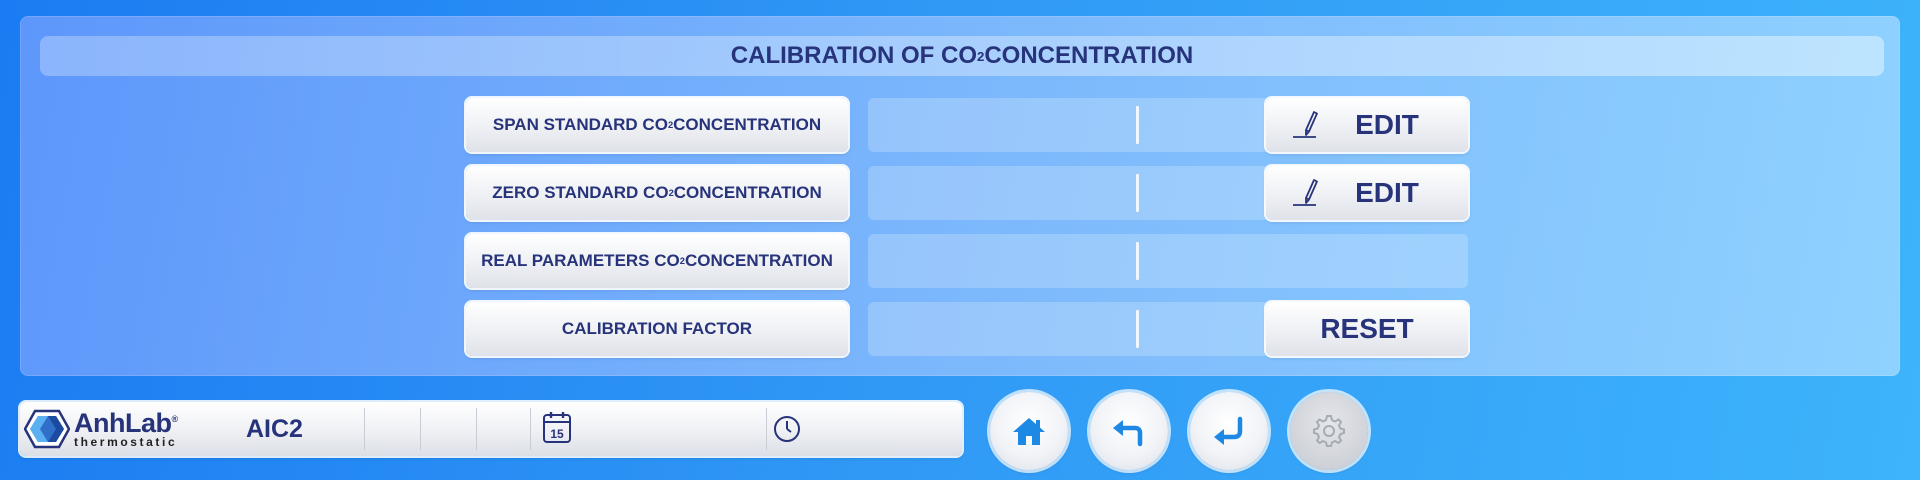  Describe the element at coordinates (853, 55) in the screenshot. I see `title-text: CALIBRATION OF CO` at that location.